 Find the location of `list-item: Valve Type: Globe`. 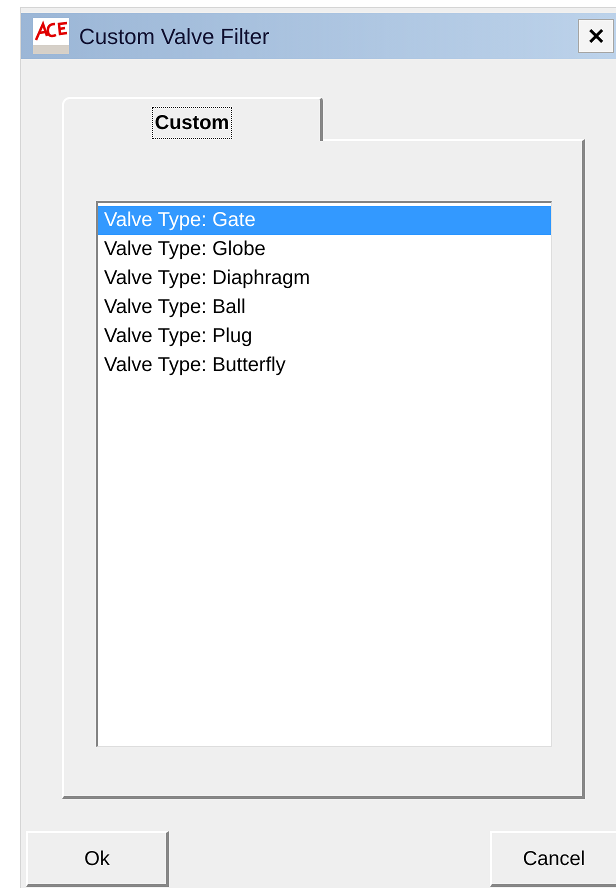

list-item: Valve Type: Globe is located at coordinates (324, 249).